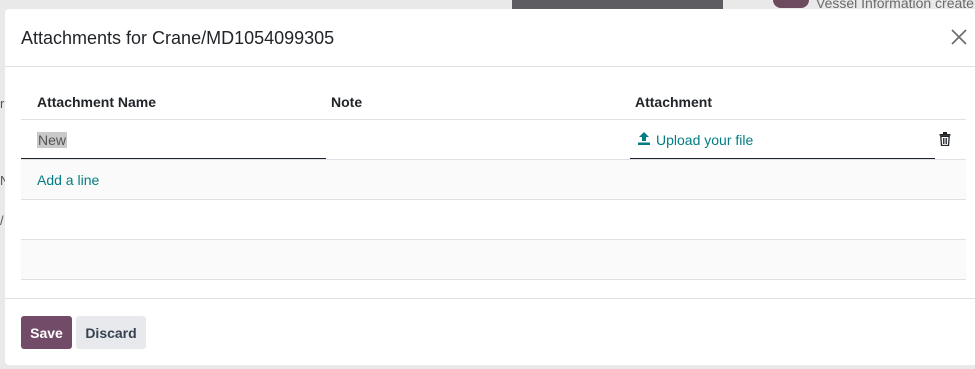 This screenshot has height=369, width=975. What do you see at coordinates (945, 141) in the screenshot?
I see `trash-icon` at bounding box center [945, 141].